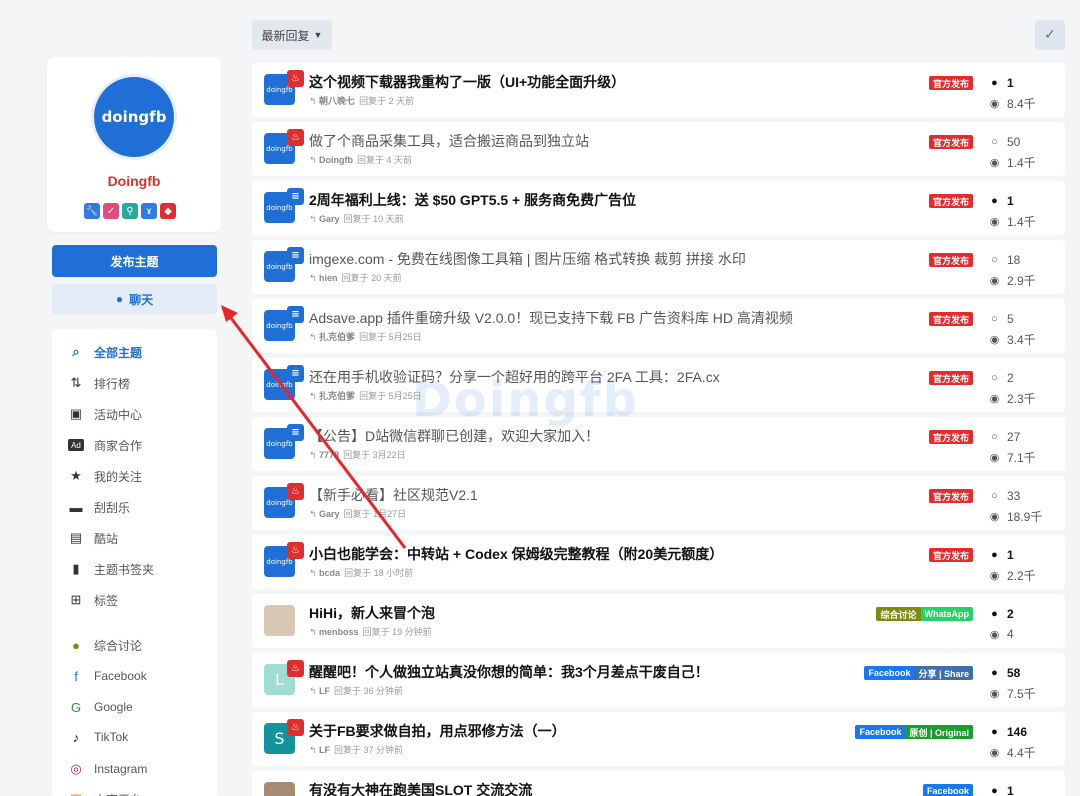  I want to click on topic-title: 醒醒吧！个人做独立站真没你想的简单：我3个月差点干废自己！, so click(509, 672).